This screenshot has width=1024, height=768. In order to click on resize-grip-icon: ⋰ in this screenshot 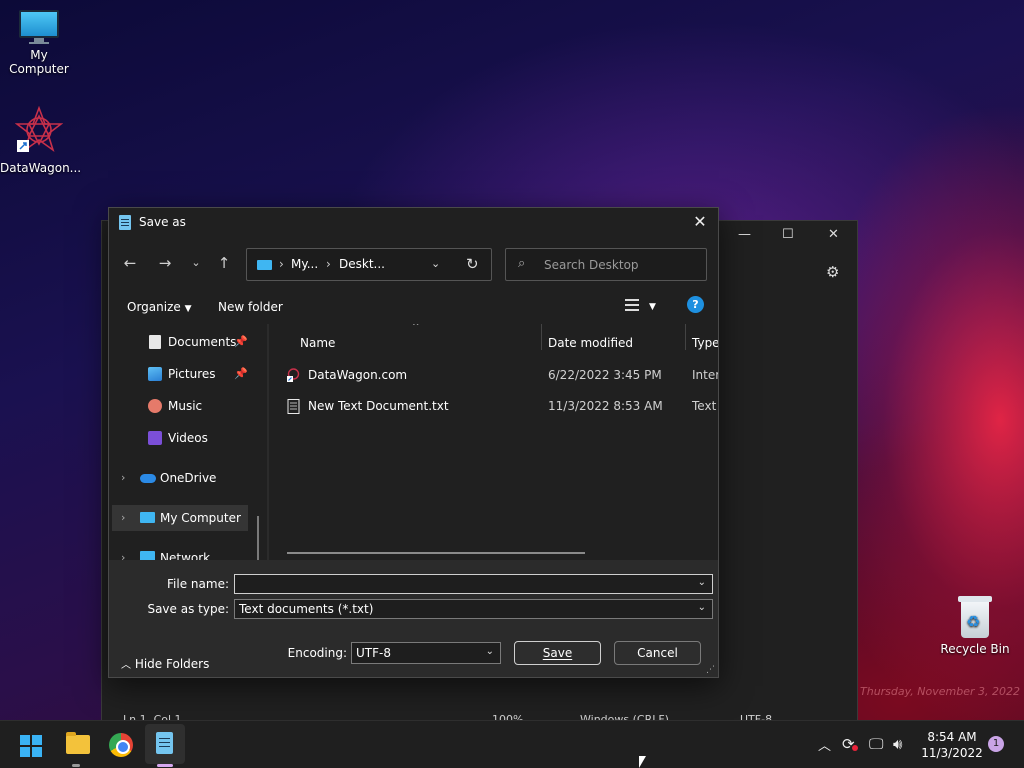, I will do `click(710, 670)`.